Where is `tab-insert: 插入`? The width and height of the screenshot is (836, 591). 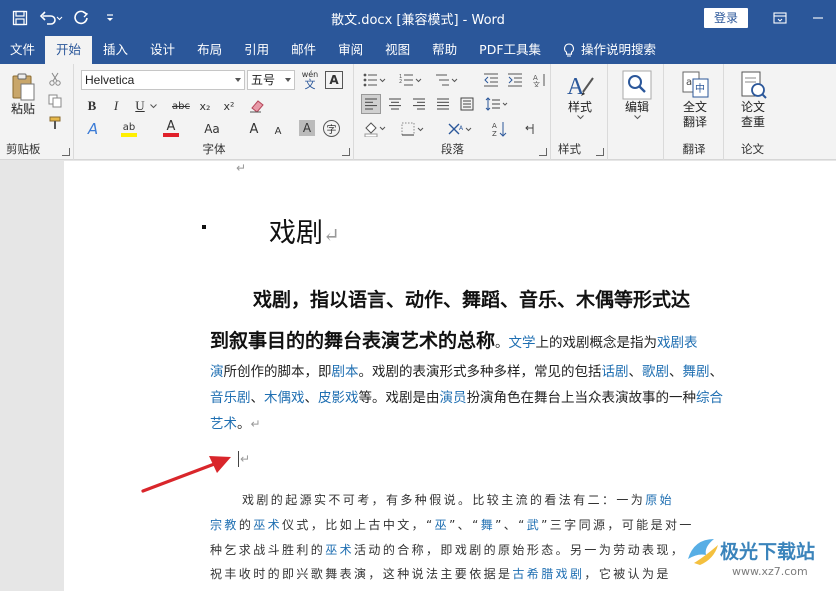 tab-insert: 插入 is located at coordinates (115, 50).